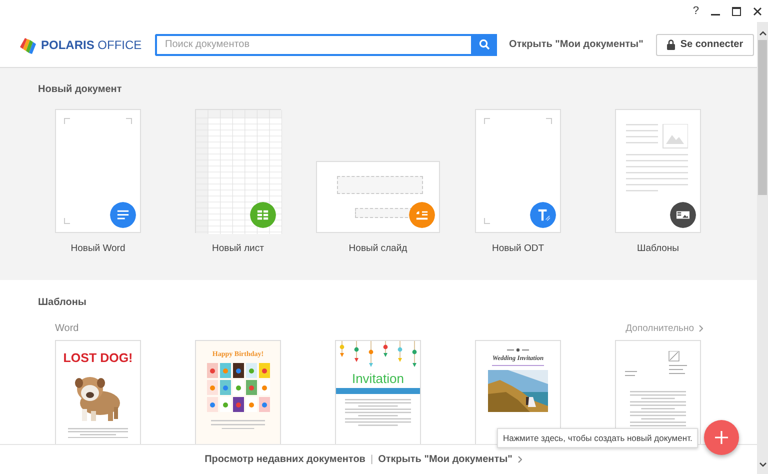 The height and width of the screenshot is (474, 768). Describe the element at coordinates (518, 366) in the screenshot. I see `subtitle-line` at that location.